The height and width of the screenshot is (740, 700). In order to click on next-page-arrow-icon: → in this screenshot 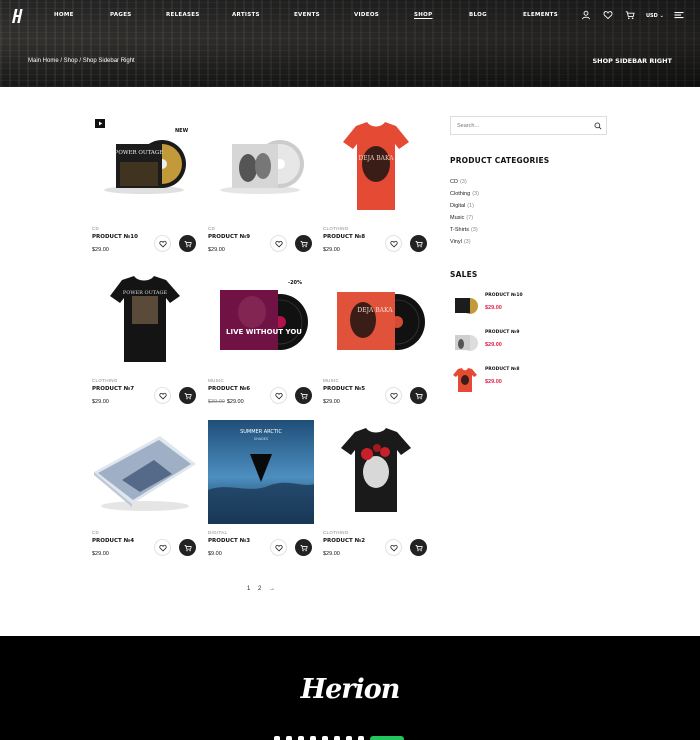, I will do `click(272, 589)`.